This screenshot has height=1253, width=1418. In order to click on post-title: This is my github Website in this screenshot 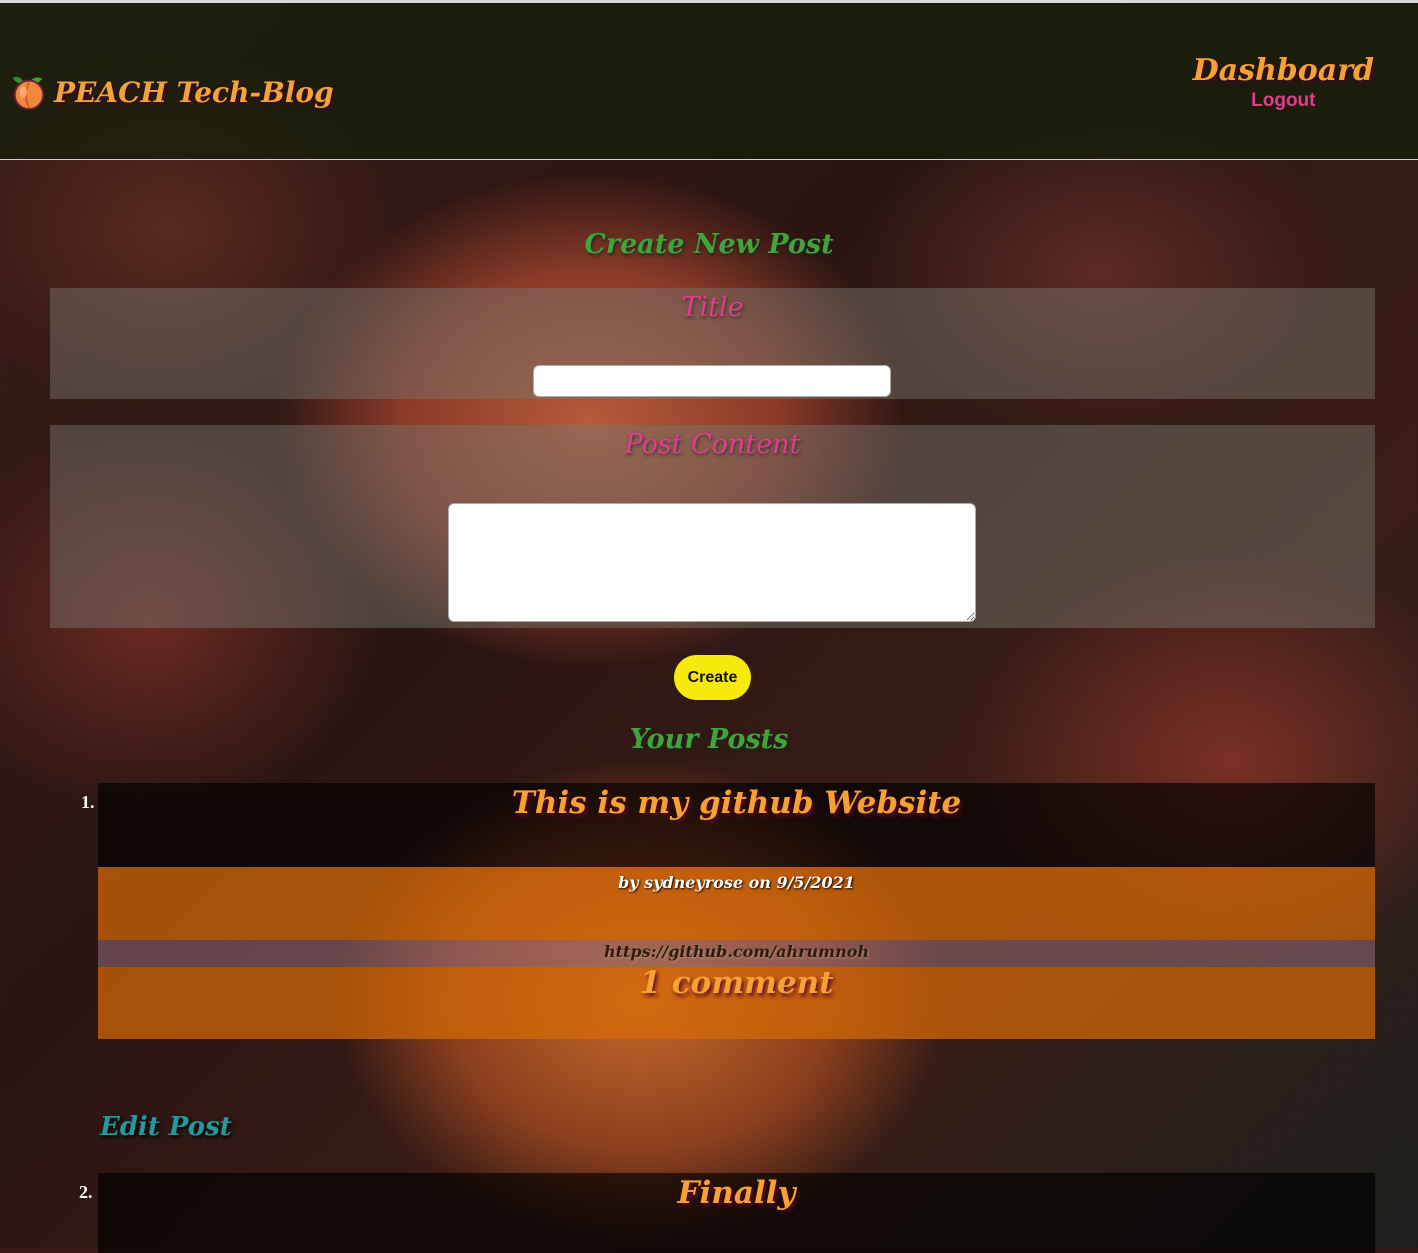, I will do `click(736, 803)`.